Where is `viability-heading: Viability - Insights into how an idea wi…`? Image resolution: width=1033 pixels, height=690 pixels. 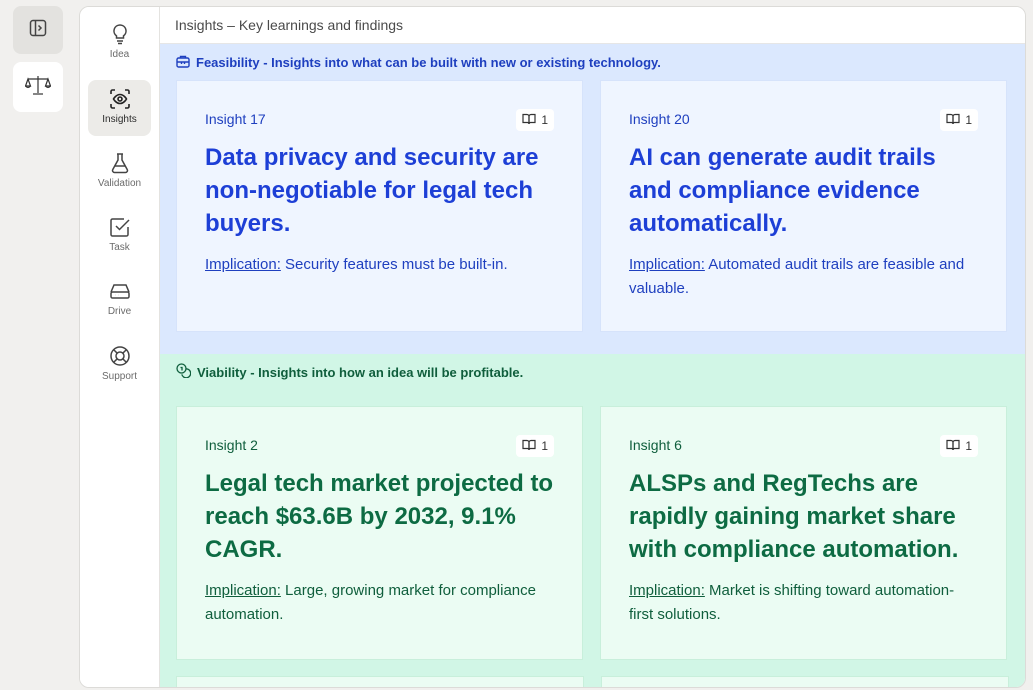 viability-heading: Viability - Insights into how an idea wi… is located at coordinates (592, 372).